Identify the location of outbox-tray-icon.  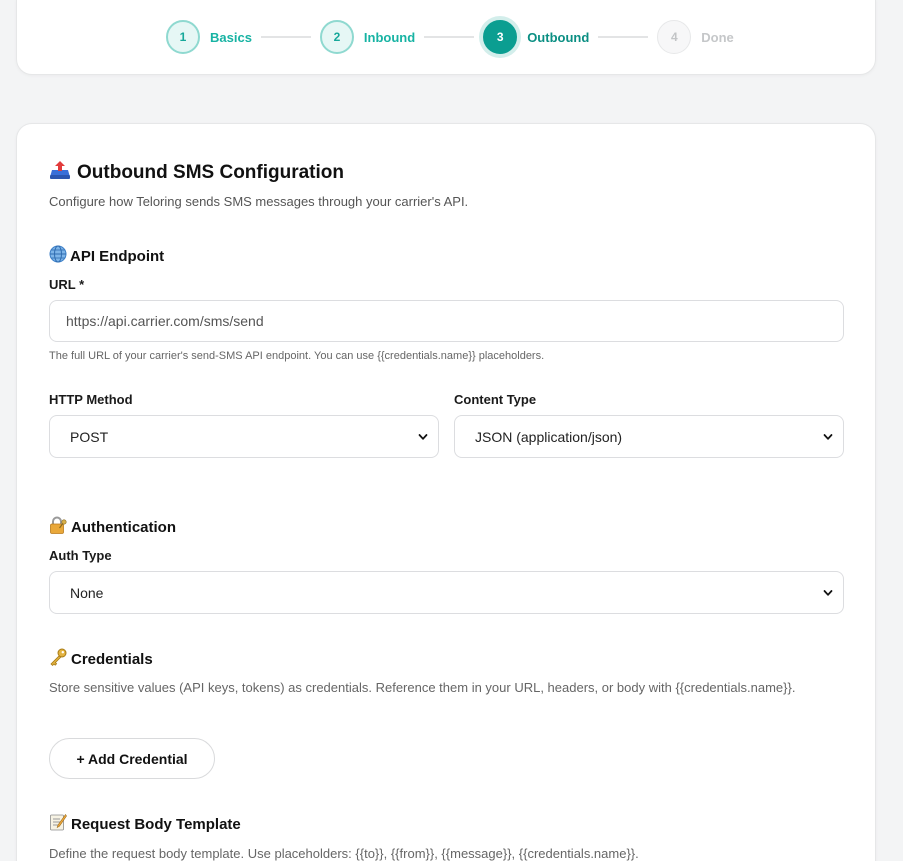
(60, 173).